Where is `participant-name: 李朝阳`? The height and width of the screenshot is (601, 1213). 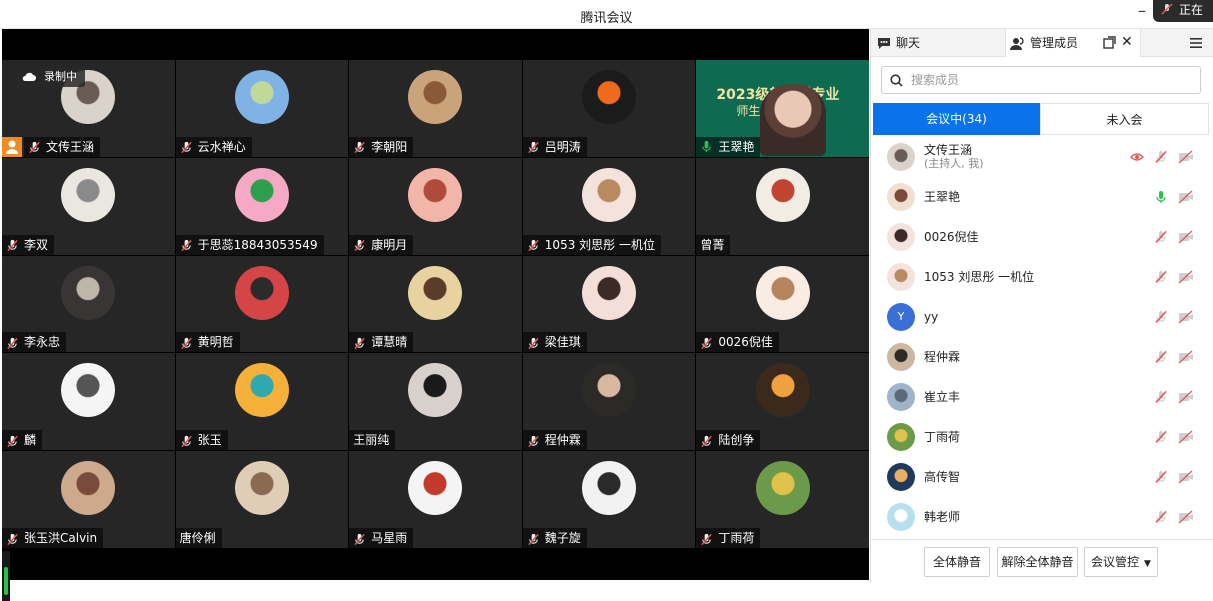
participant-name: 李朝阳 is located at coordinates (381, 146).